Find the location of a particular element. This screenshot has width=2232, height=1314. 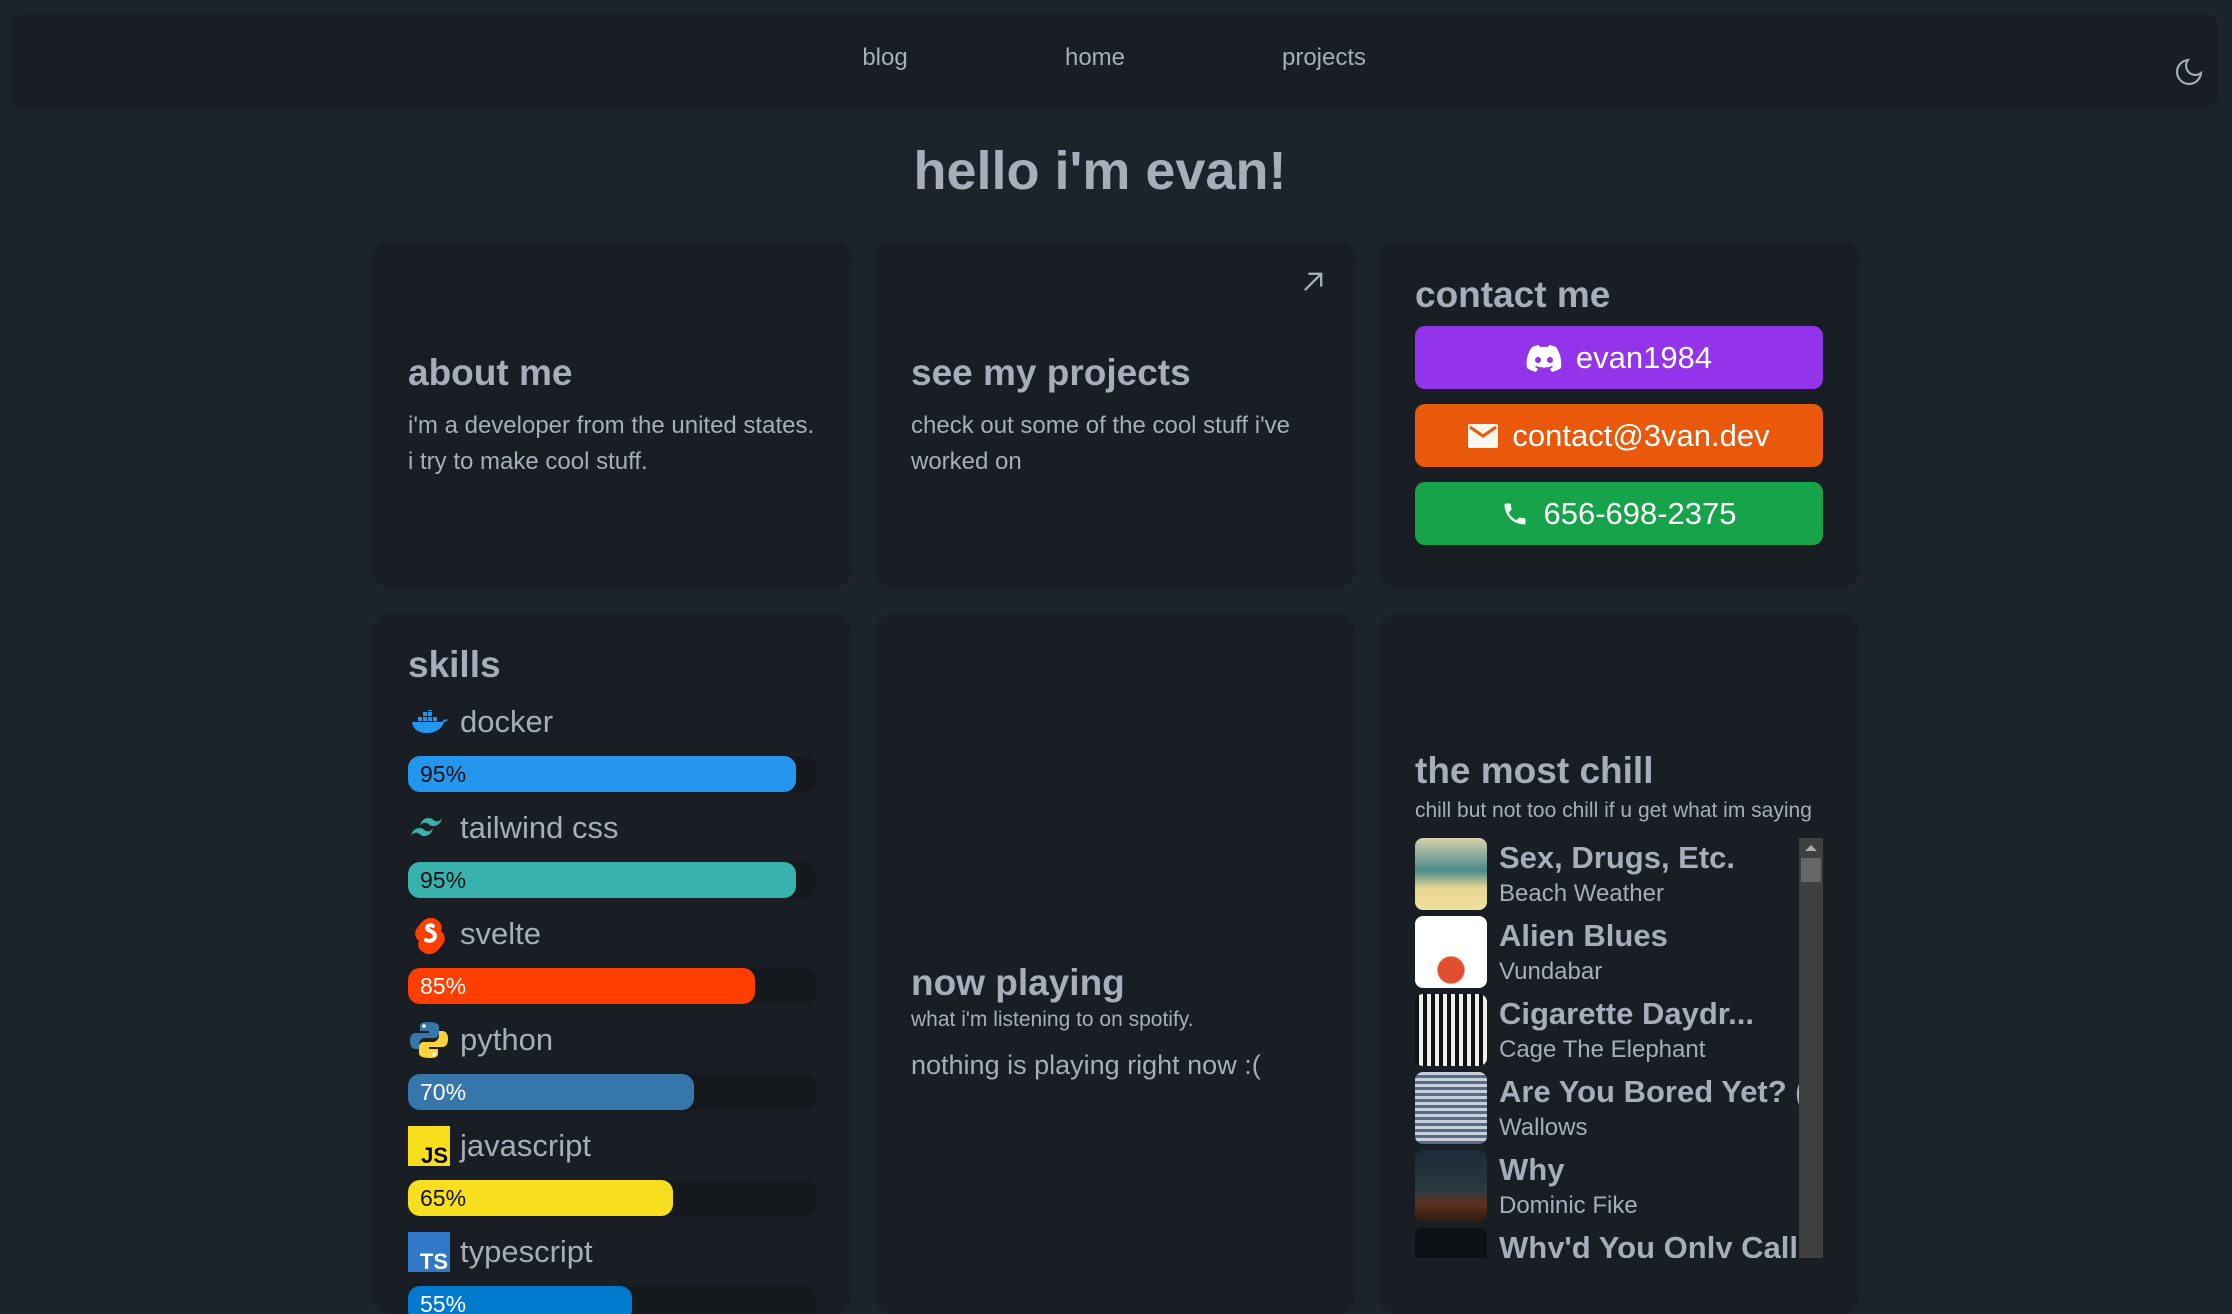

svelte-icon is located at coordinates (429, 934).